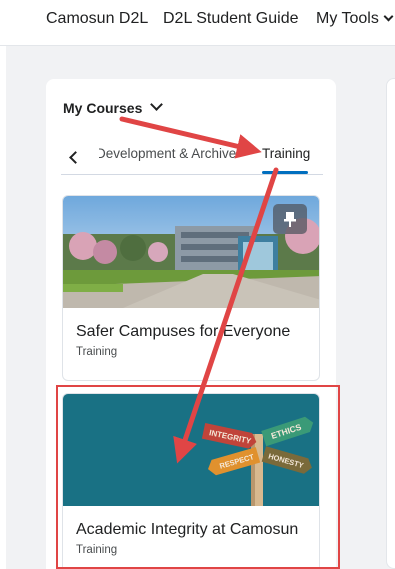 This screenshot has width=395, height=569. What do you see at coordinates (102, 108) in the screenshot?
I see `widget-title: My Courses` at bounding box center [102, 108].